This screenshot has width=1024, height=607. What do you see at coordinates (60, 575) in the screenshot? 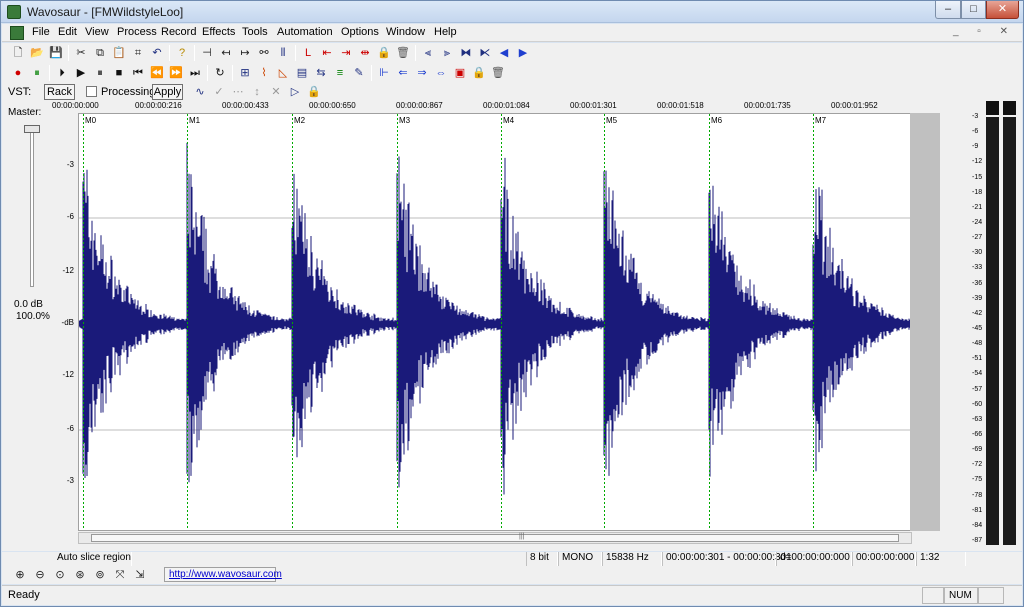
I see `zoom-full-icon: ⊙` at bounding box center [60, 575].